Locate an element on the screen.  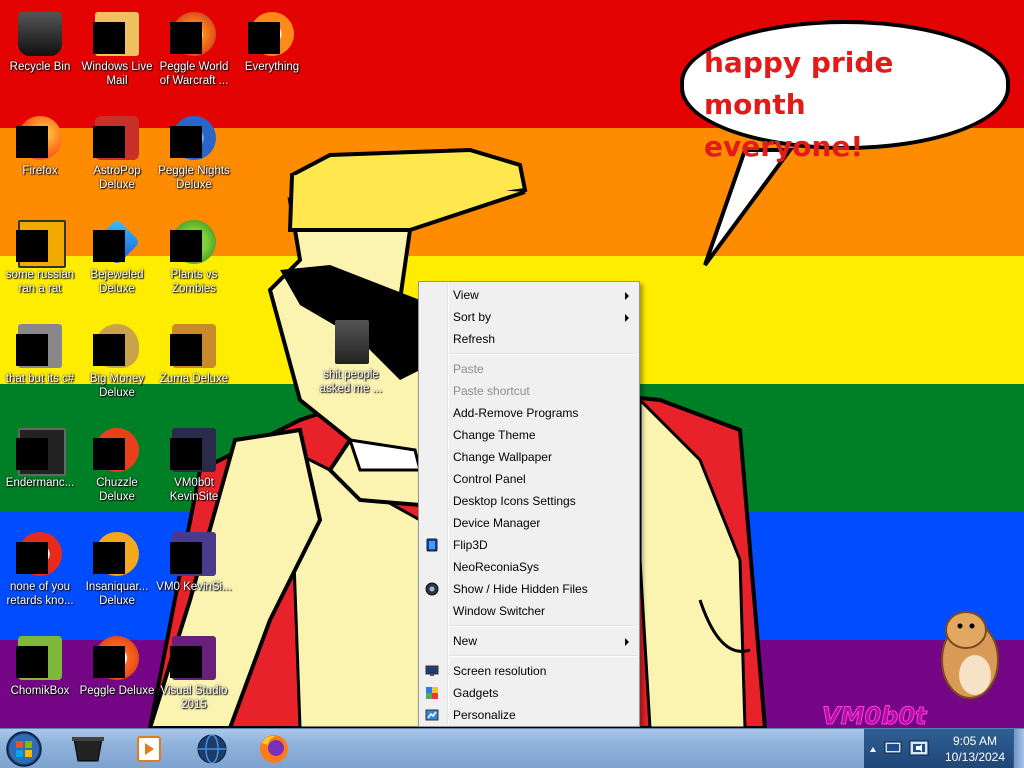
volume-icon is located at coordinates (919, 748).